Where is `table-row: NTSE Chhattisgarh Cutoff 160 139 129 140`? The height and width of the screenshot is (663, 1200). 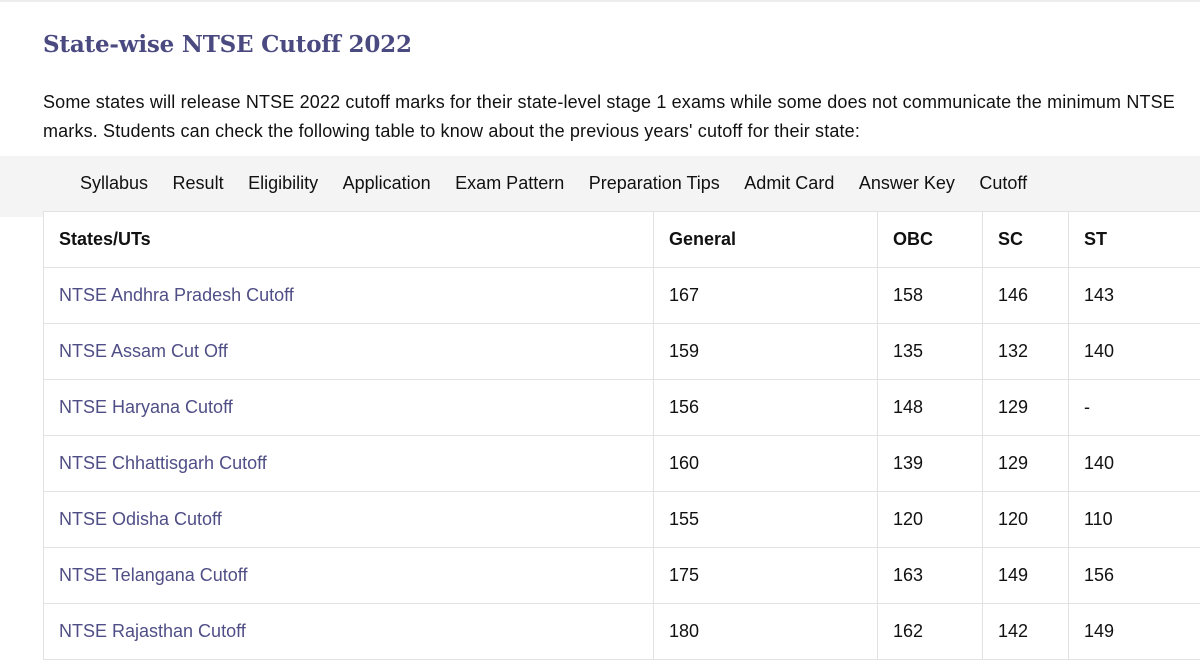 table-row: NTSE Chhattisgarh Cutoff 160 139 129 140 is located at coordinates (621, 463).